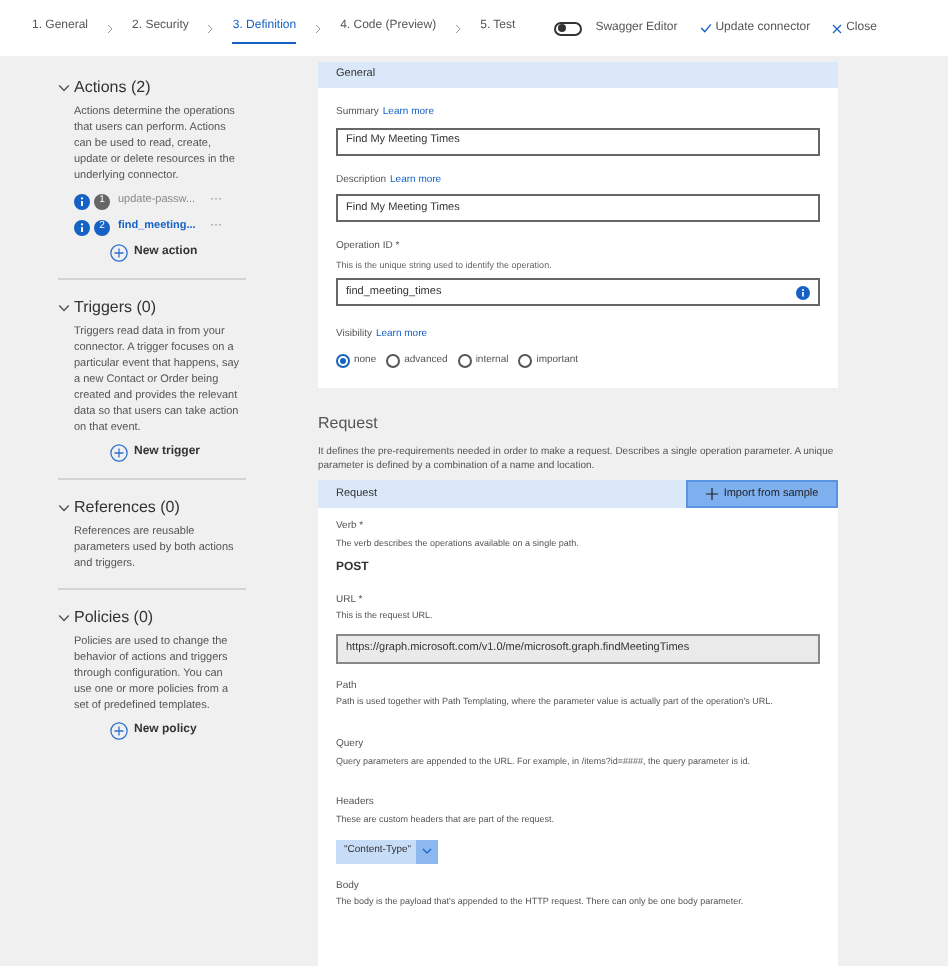  I want to click on section-title: References (0), so click(127, 508).